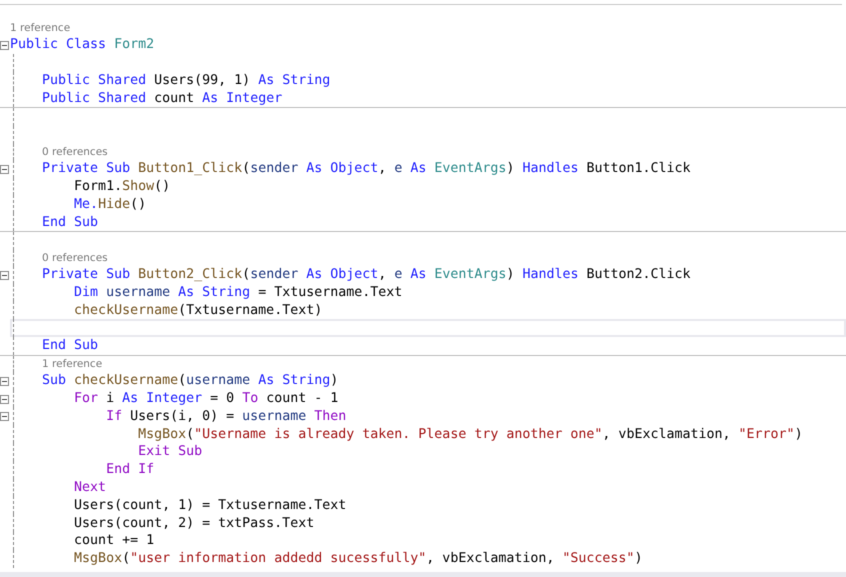  I want to click on code-line: count += 1, so click(113, 541).